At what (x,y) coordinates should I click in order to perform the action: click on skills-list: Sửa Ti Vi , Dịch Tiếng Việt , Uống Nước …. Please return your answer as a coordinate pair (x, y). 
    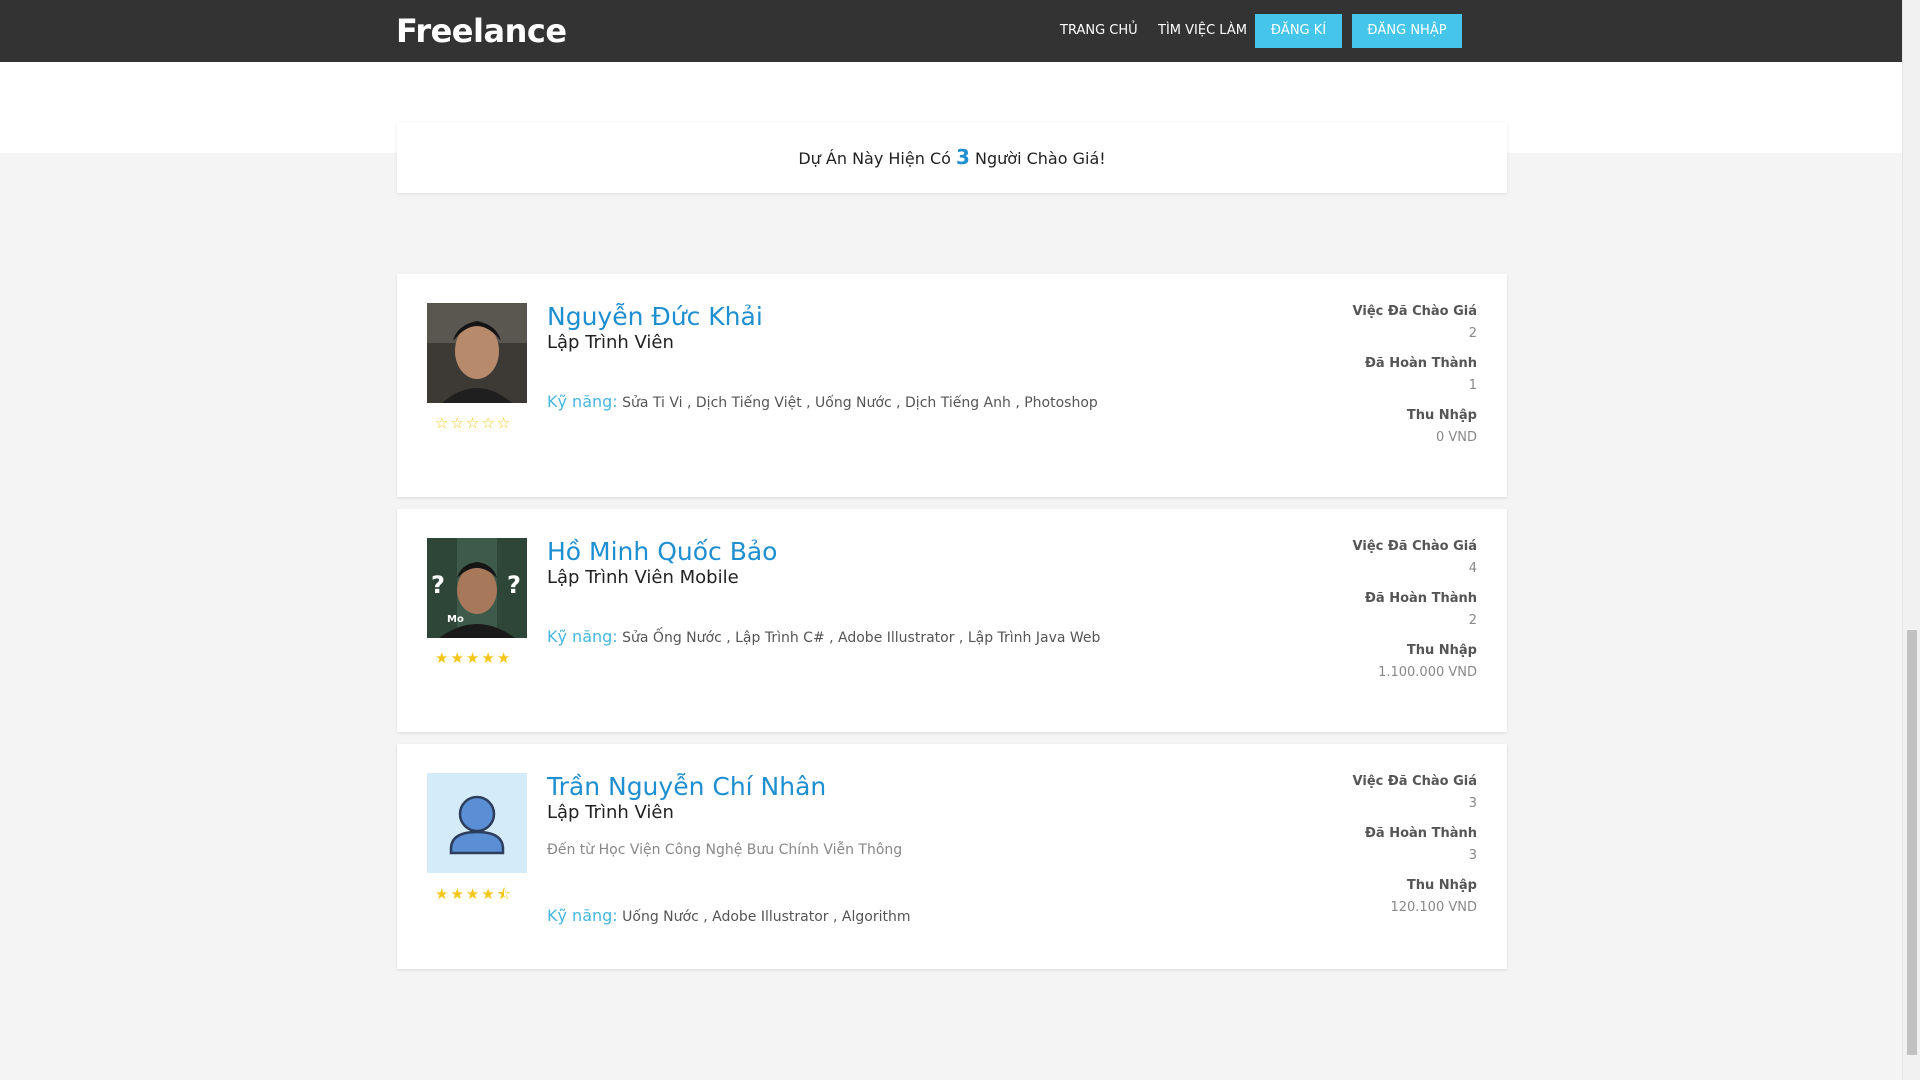
    Looking at the image, I should click on (860, 403).